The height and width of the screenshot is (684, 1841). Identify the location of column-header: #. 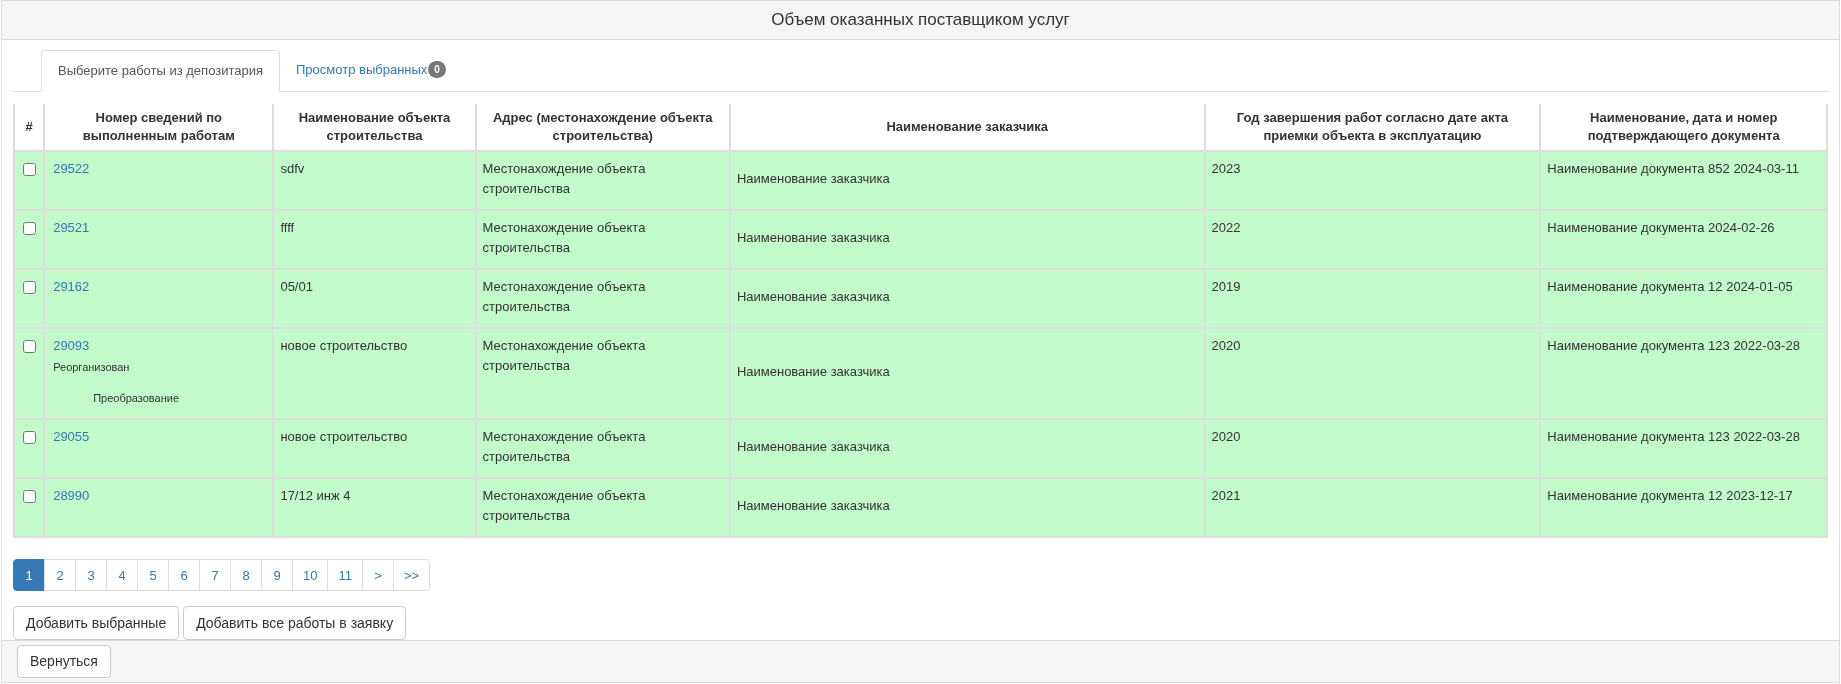
(29, 127).